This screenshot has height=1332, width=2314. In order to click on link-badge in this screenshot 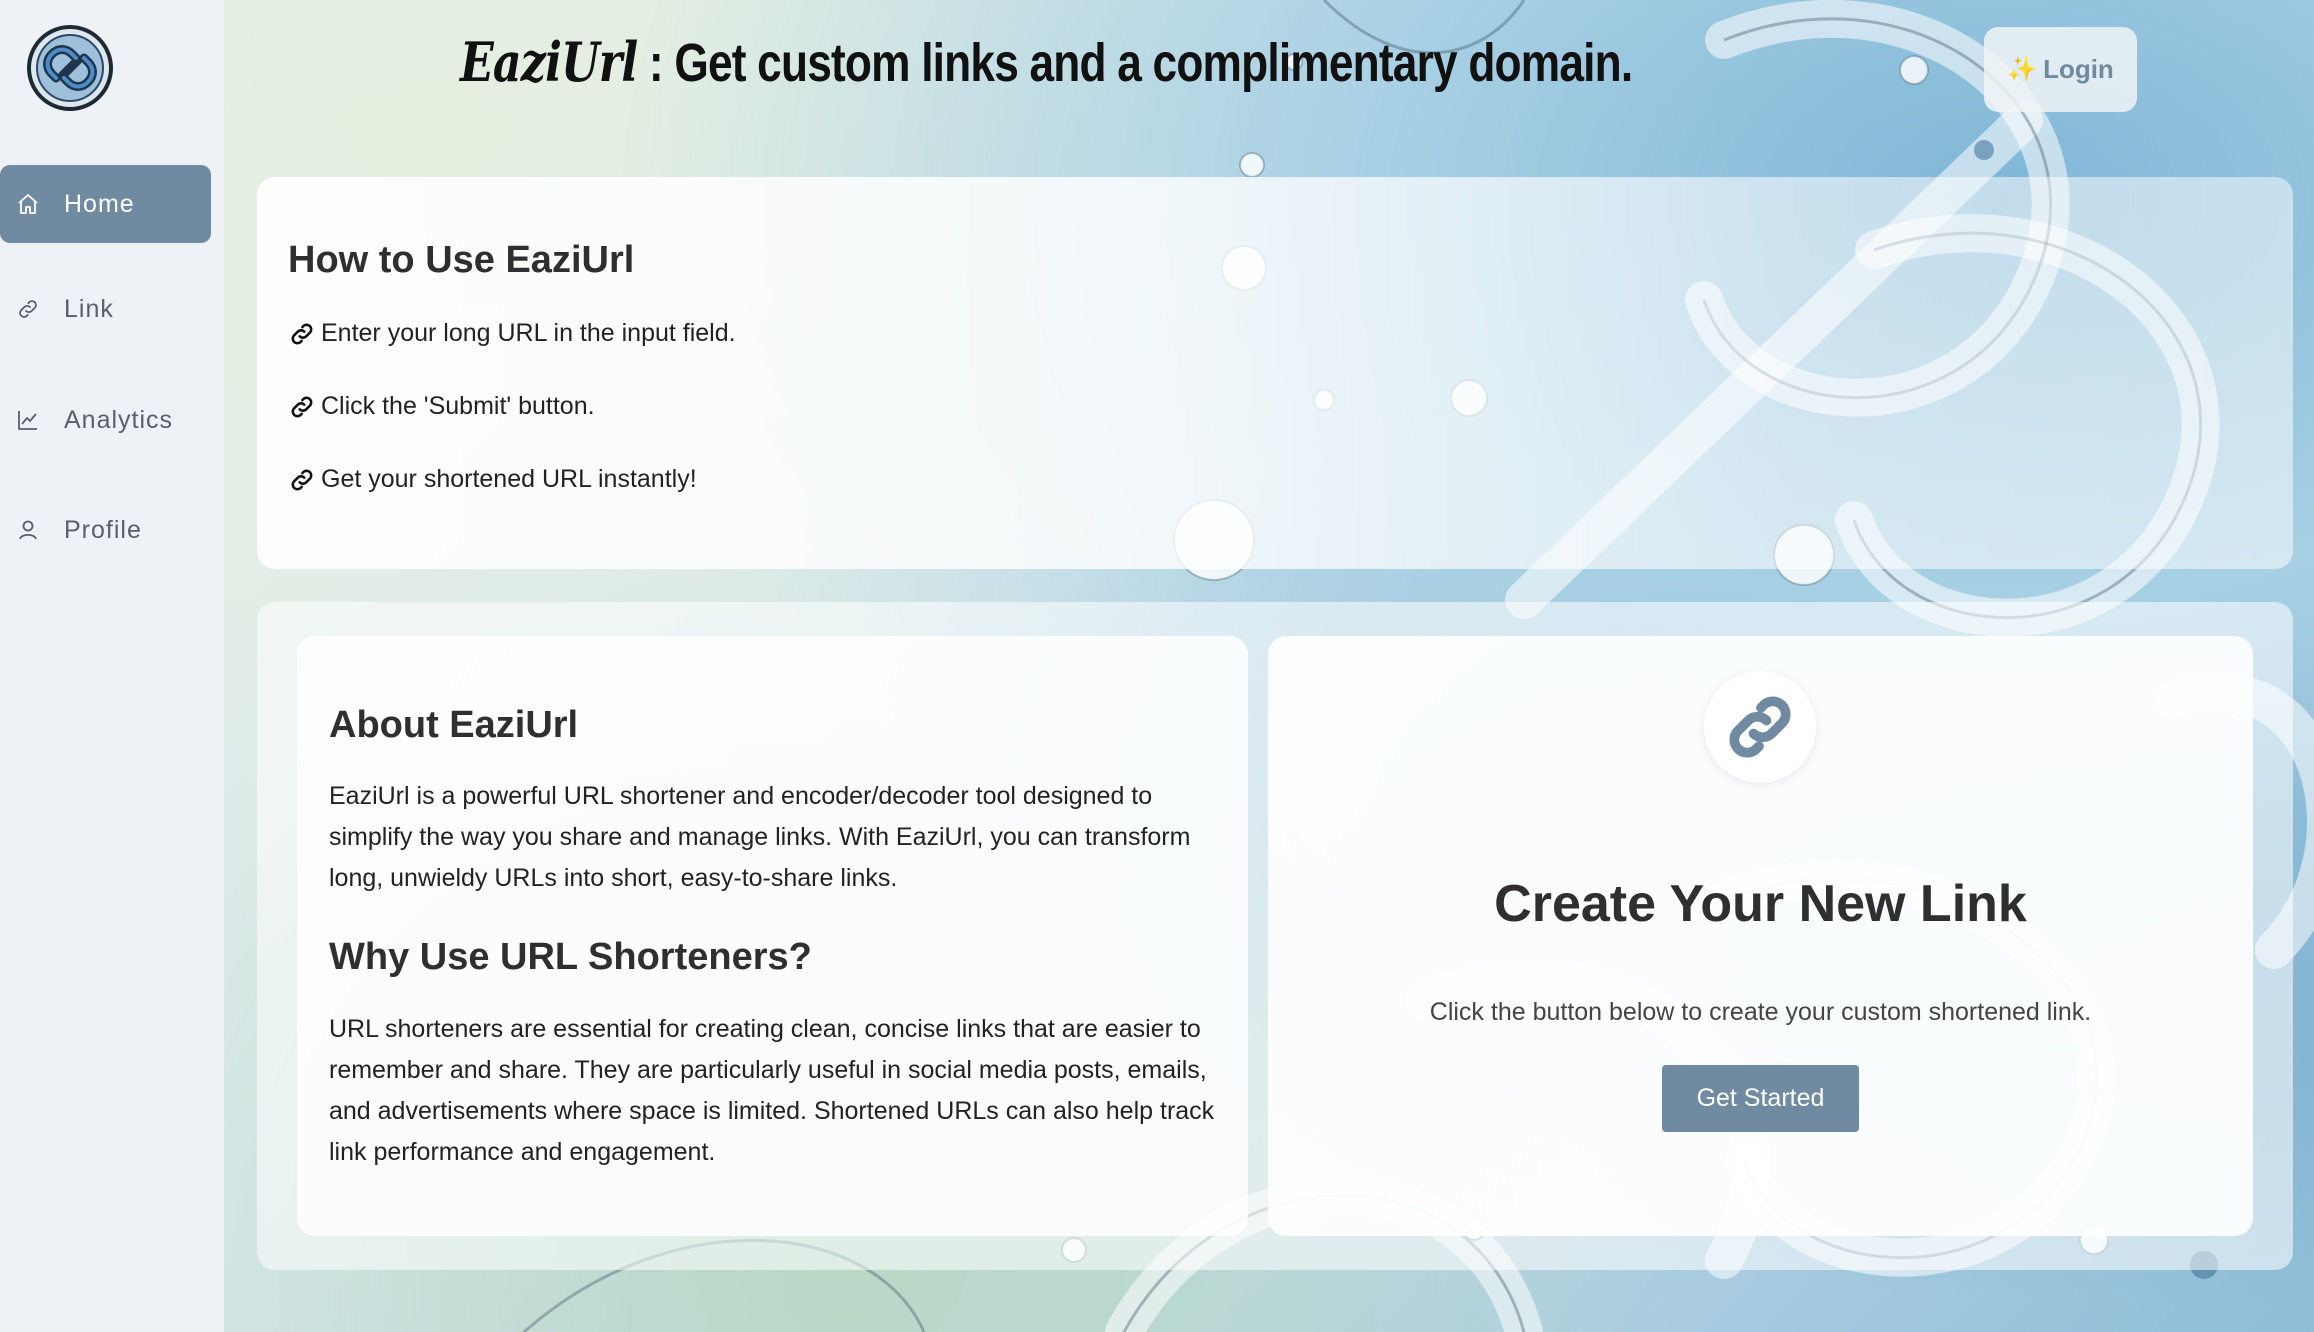, I will do `click(1760, 727)`.